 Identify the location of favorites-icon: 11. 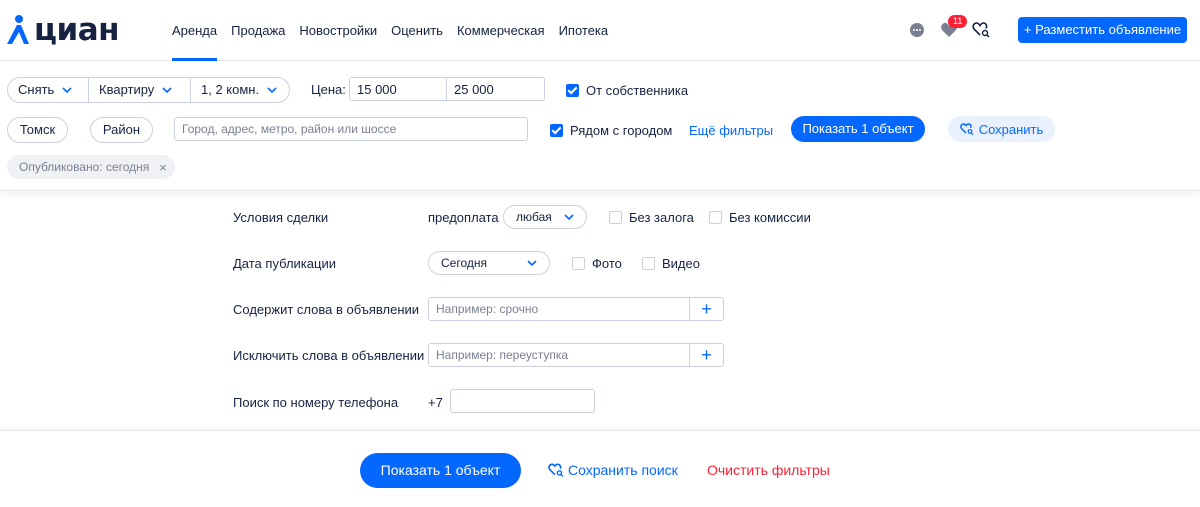
(953, 28).